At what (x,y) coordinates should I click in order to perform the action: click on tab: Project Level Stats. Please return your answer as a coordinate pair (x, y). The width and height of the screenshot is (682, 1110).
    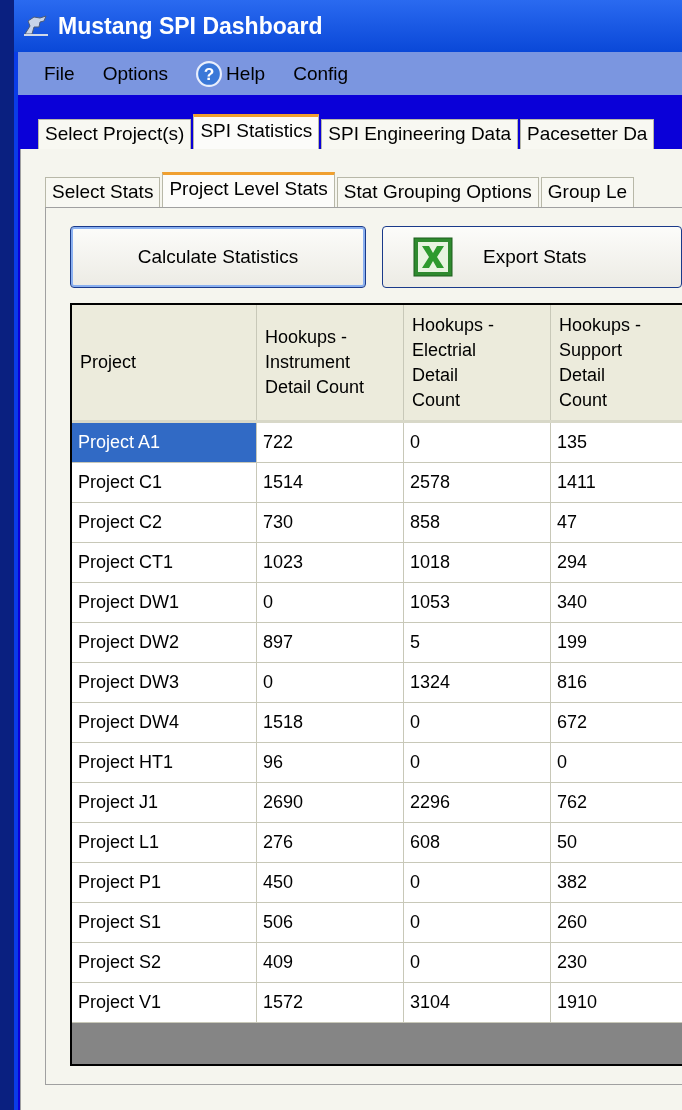
    Looking at the image, I should click on (248, 190).